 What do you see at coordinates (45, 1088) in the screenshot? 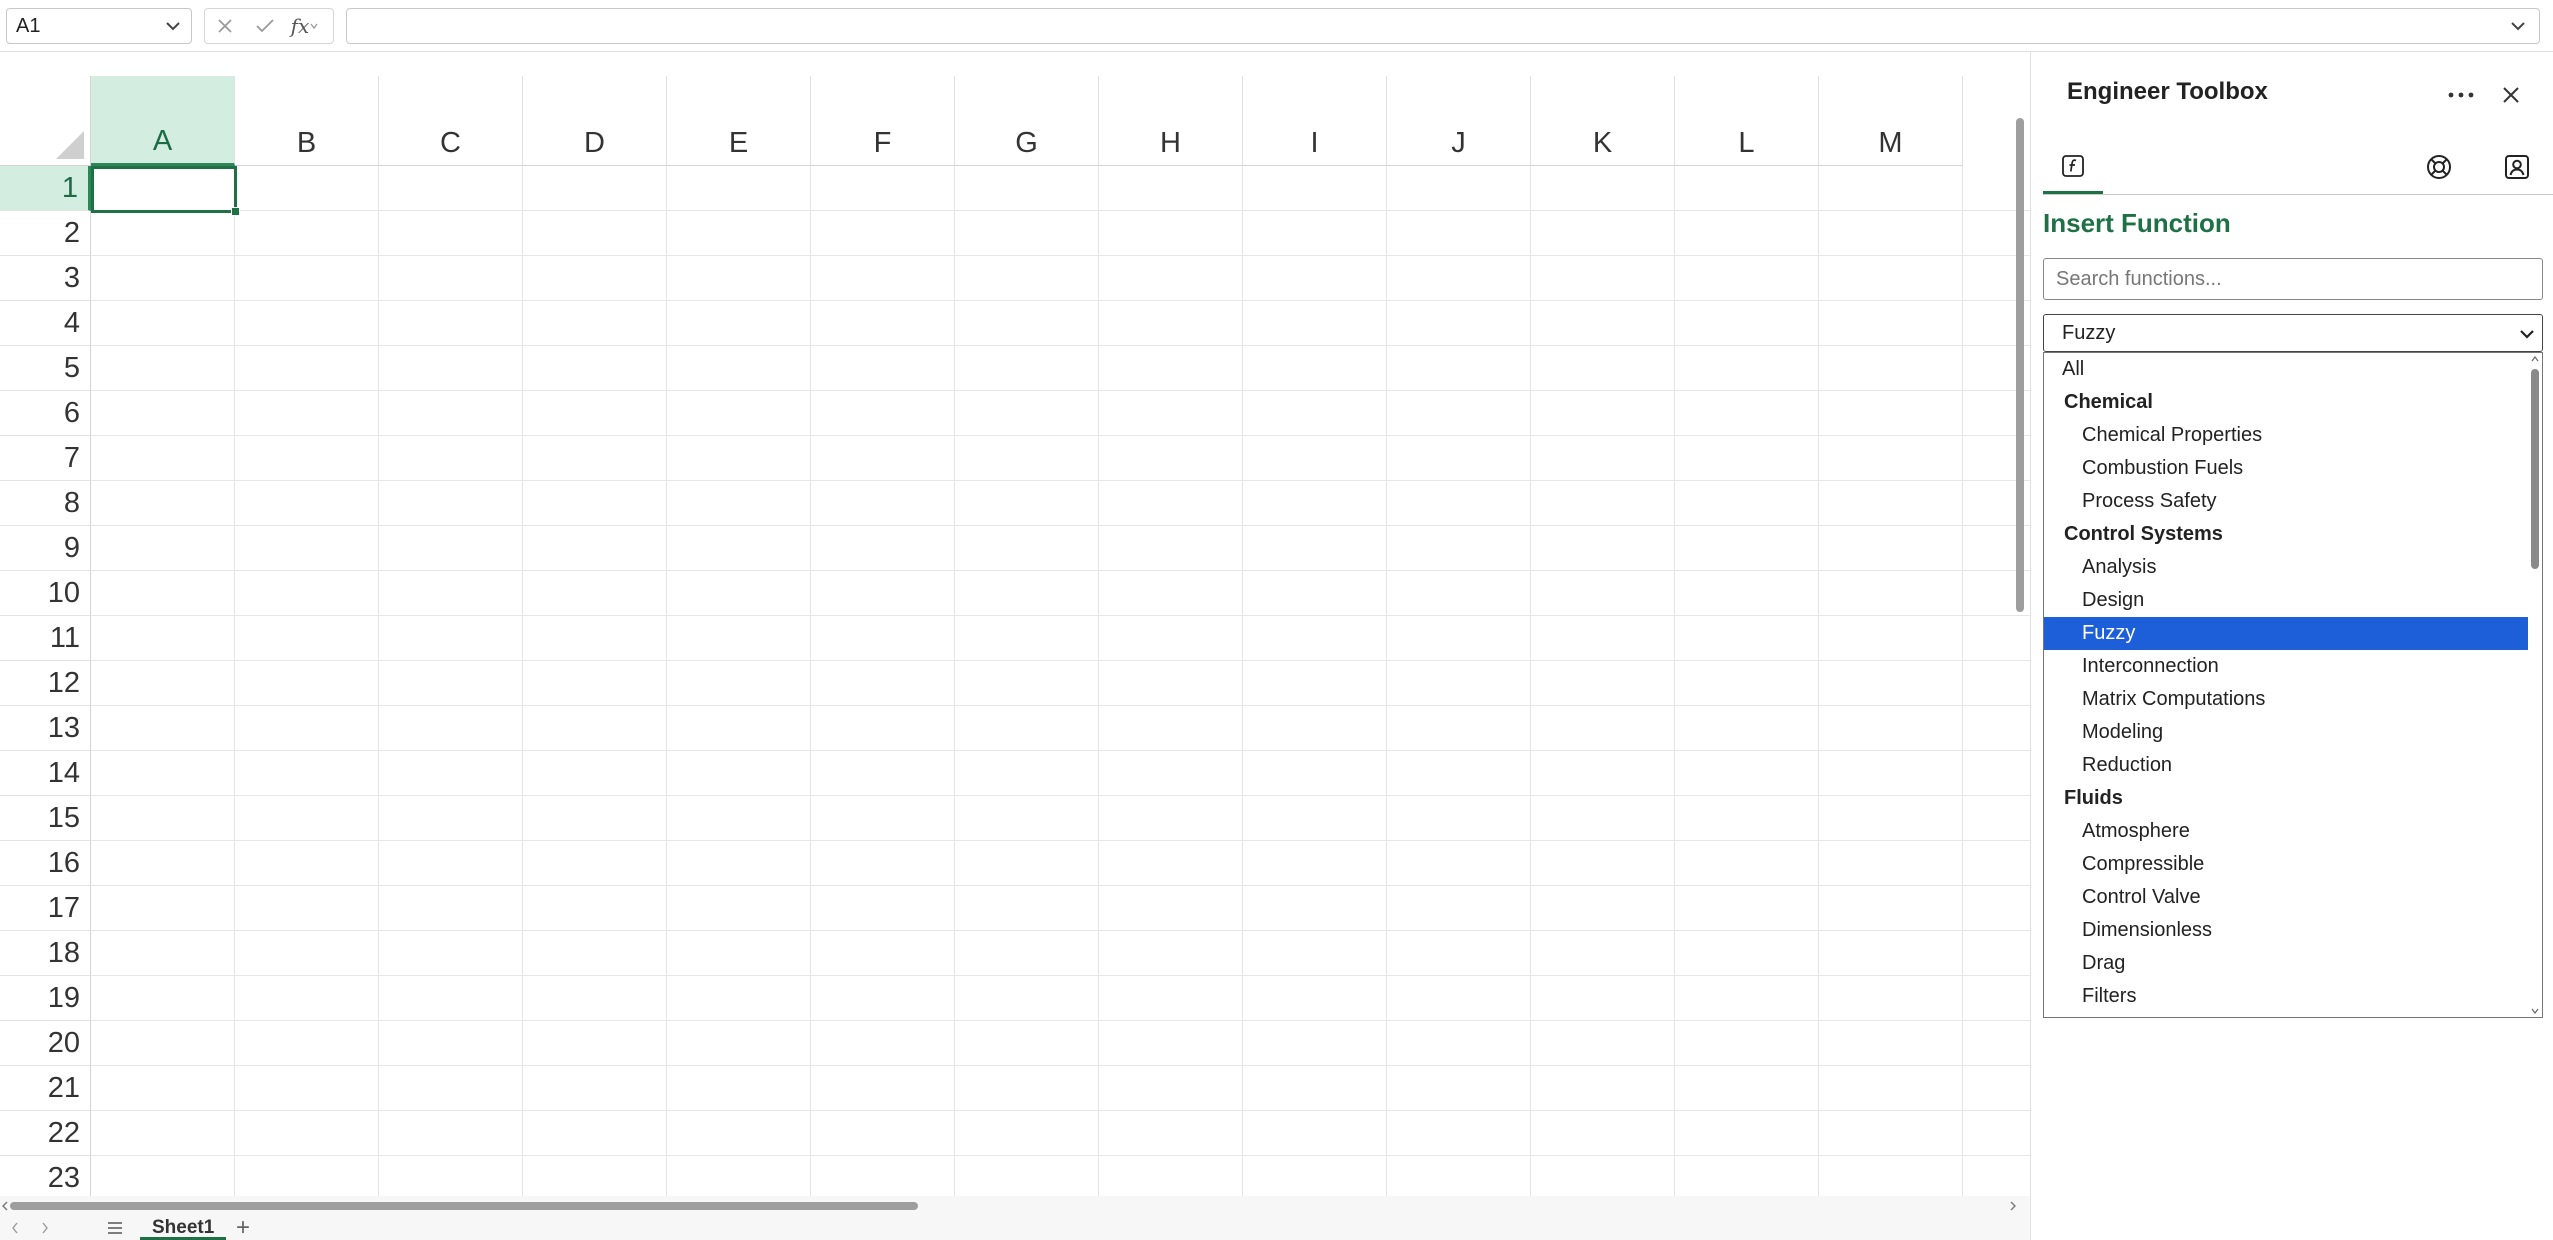
I see `row-header: 21` at bounding box center [45, 1088].